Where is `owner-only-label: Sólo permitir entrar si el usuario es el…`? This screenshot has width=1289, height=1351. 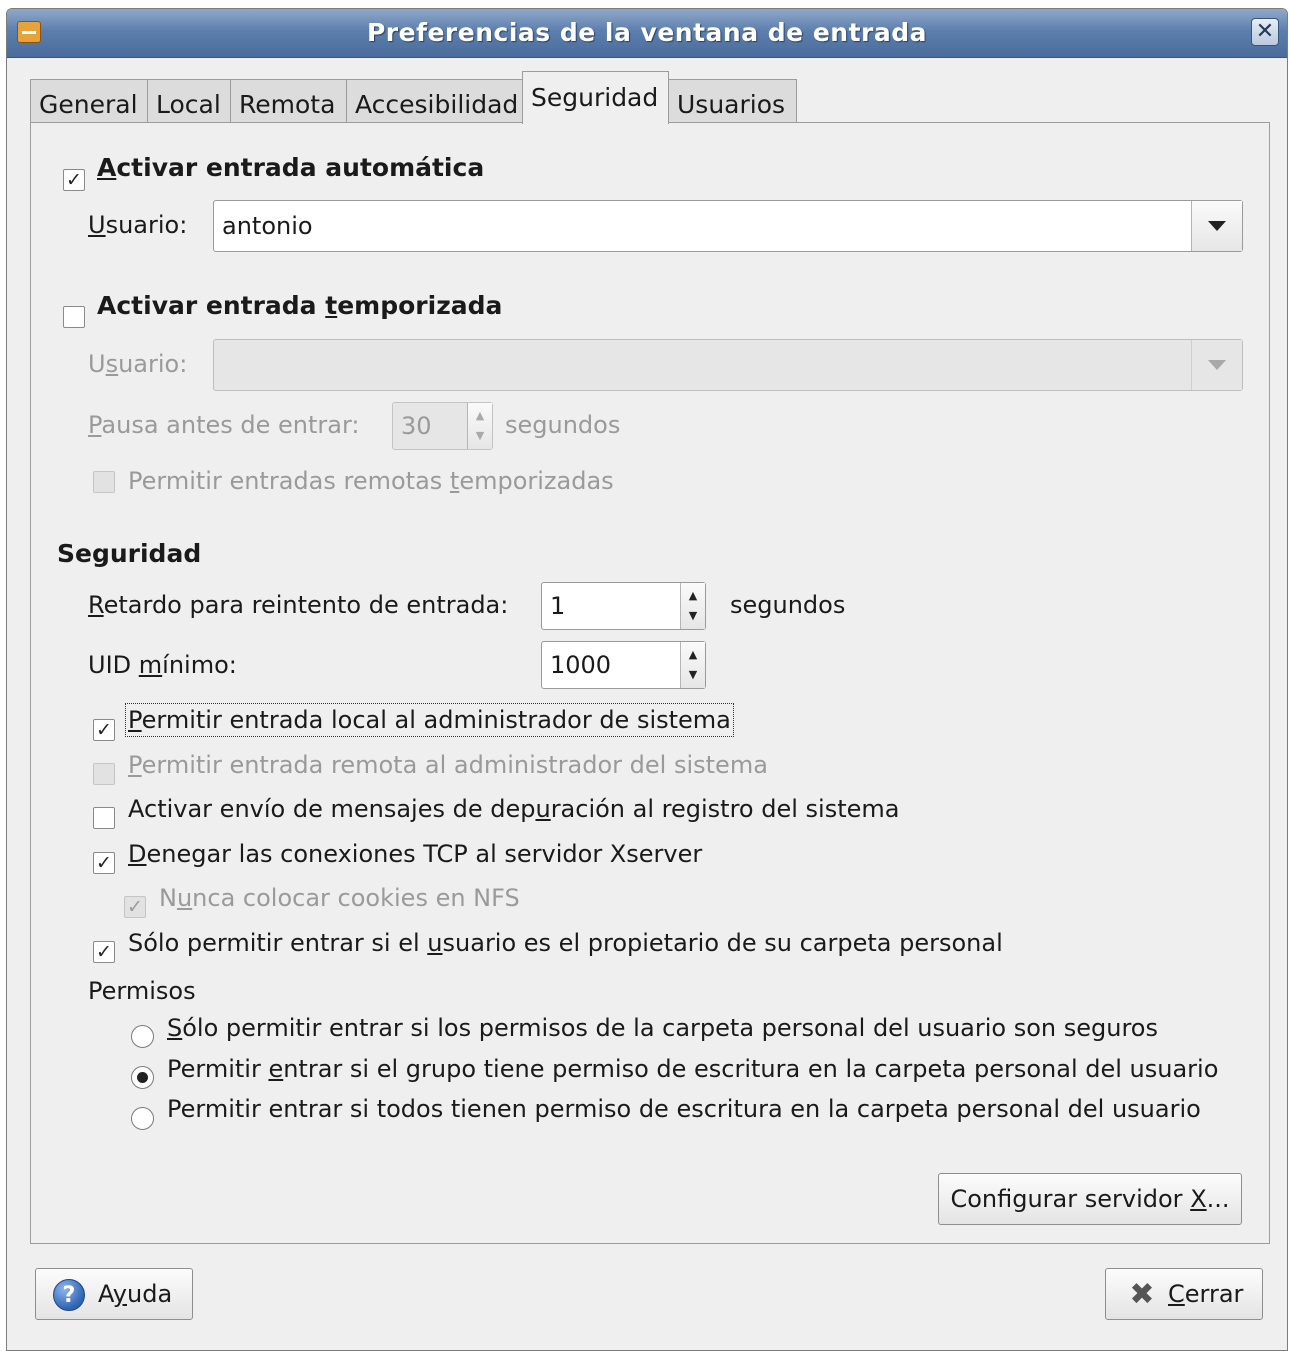 owner-only-label: Sólo permitir entrar si el usuario es el… is located at coordinates (565, 943).